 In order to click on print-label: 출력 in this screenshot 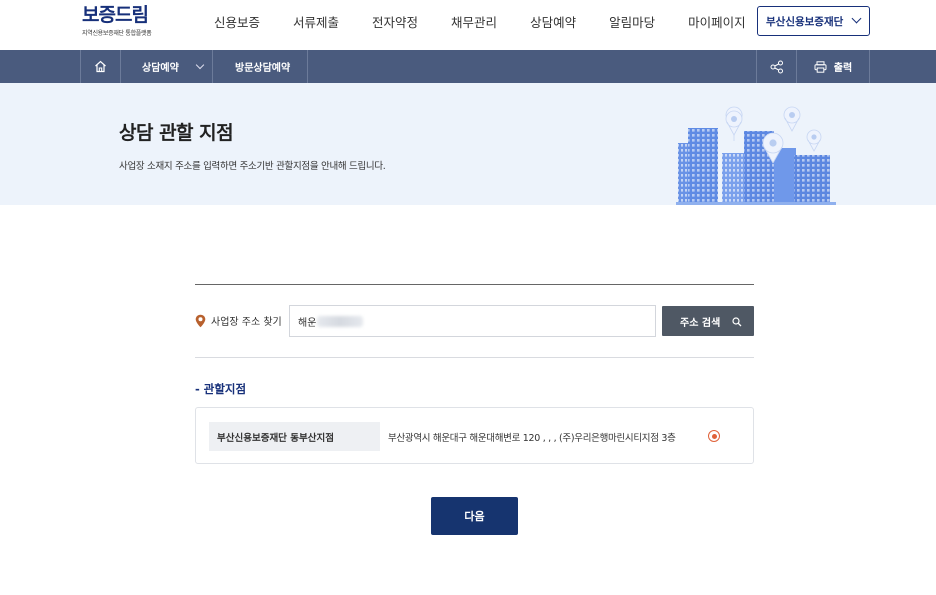, I will do `click(843, 68)`.